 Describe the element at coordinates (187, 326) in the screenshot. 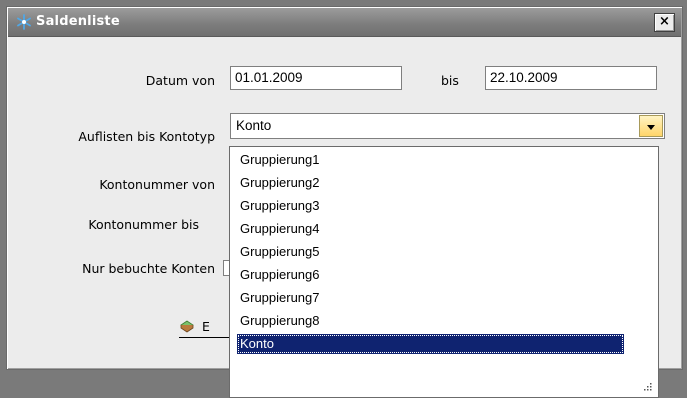

I see `printer-icon` at that location.